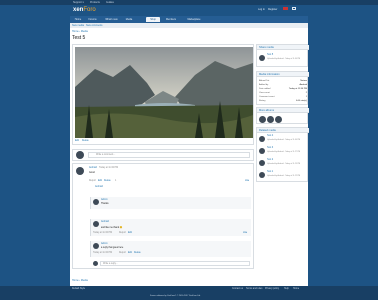 This screenshot has height=300, width=378. I want to click on reply-body: a reply that goes here, so click(112, 248).